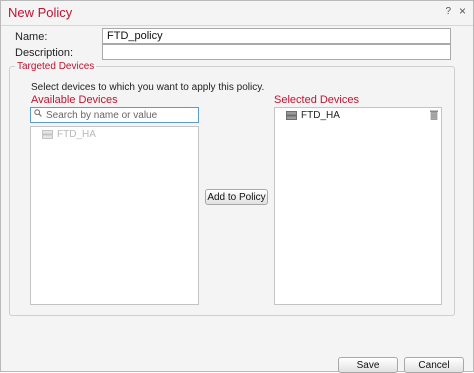 The image size is (474, 373). What do you see at coordinates (74, 100) in the screenshot?
I see `available-devices-title: Available Devices` at bounding box center [74, 100].